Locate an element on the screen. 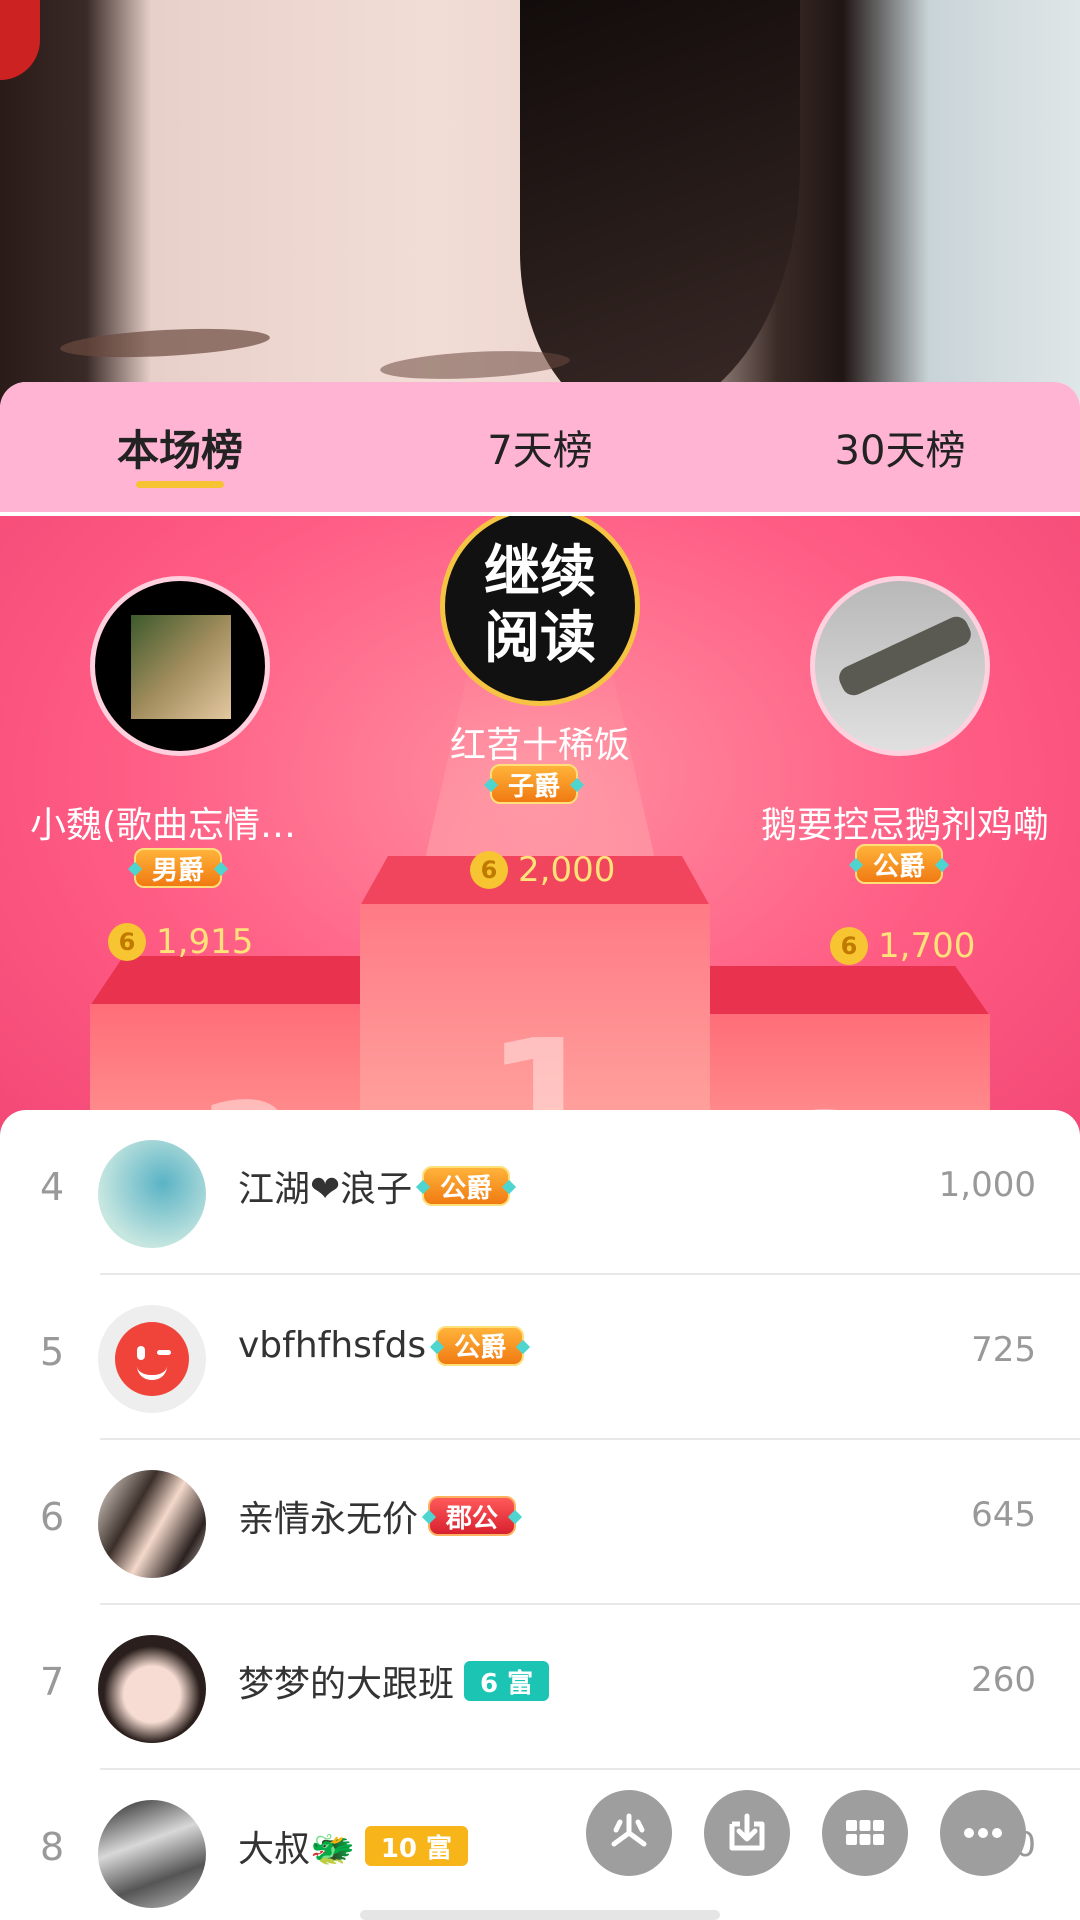  badge-label: 郡公 is located at coordinates (472, 1518).